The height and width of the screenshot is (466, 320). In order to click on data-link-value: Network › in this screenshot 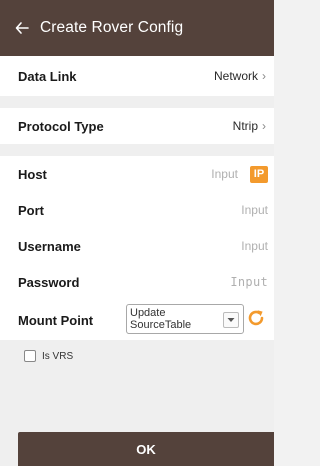, I will do `click(240, 76)`.